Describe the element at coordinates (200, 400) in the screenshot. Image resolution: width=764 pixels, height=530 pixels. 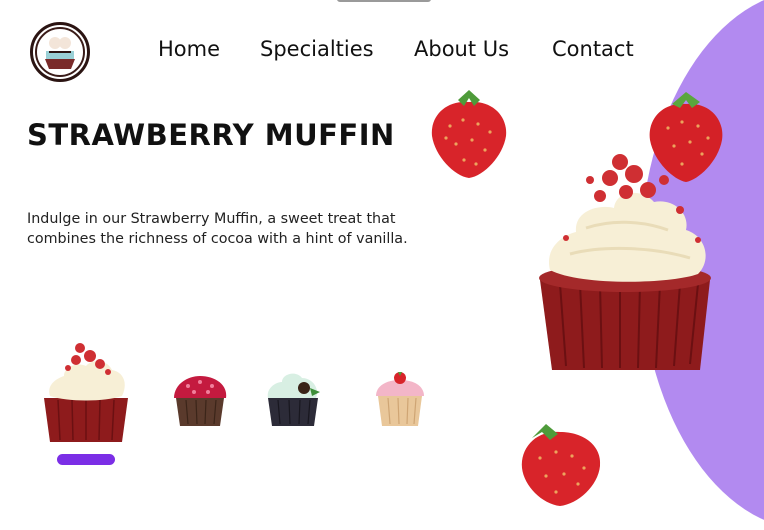
I see `cupcake-thumbnail-raspberry` at that location.